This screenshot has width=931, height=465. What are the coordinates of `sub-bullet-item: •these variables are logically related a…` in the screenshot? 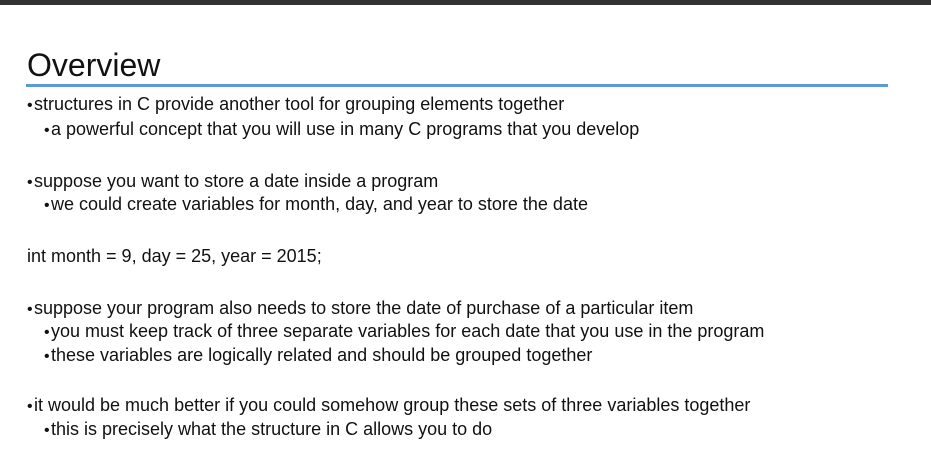 It's located at (318, 356).